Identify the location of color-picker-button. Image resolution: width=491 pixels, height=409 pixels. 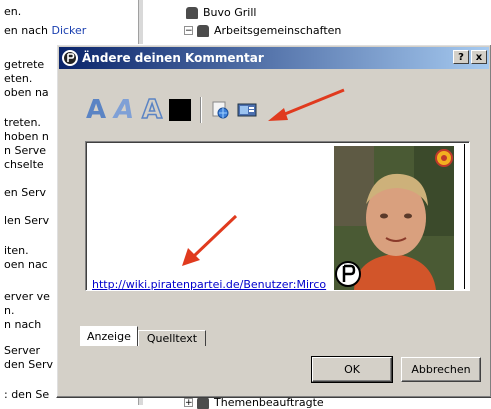
(180, 110).